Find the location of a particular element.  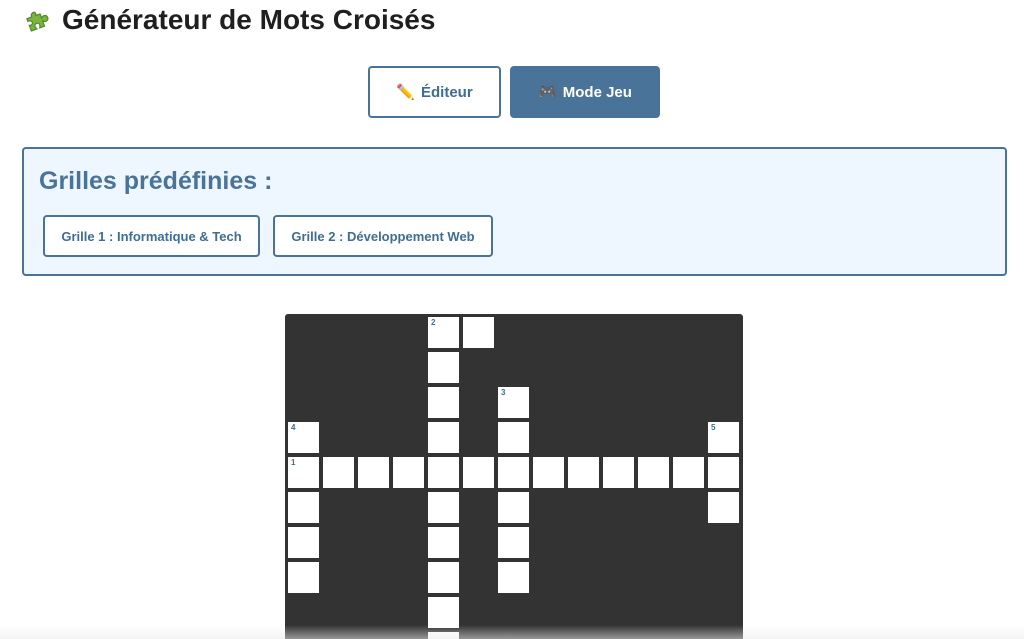

grid-cell: 1 is located at coordinates (303, 472).